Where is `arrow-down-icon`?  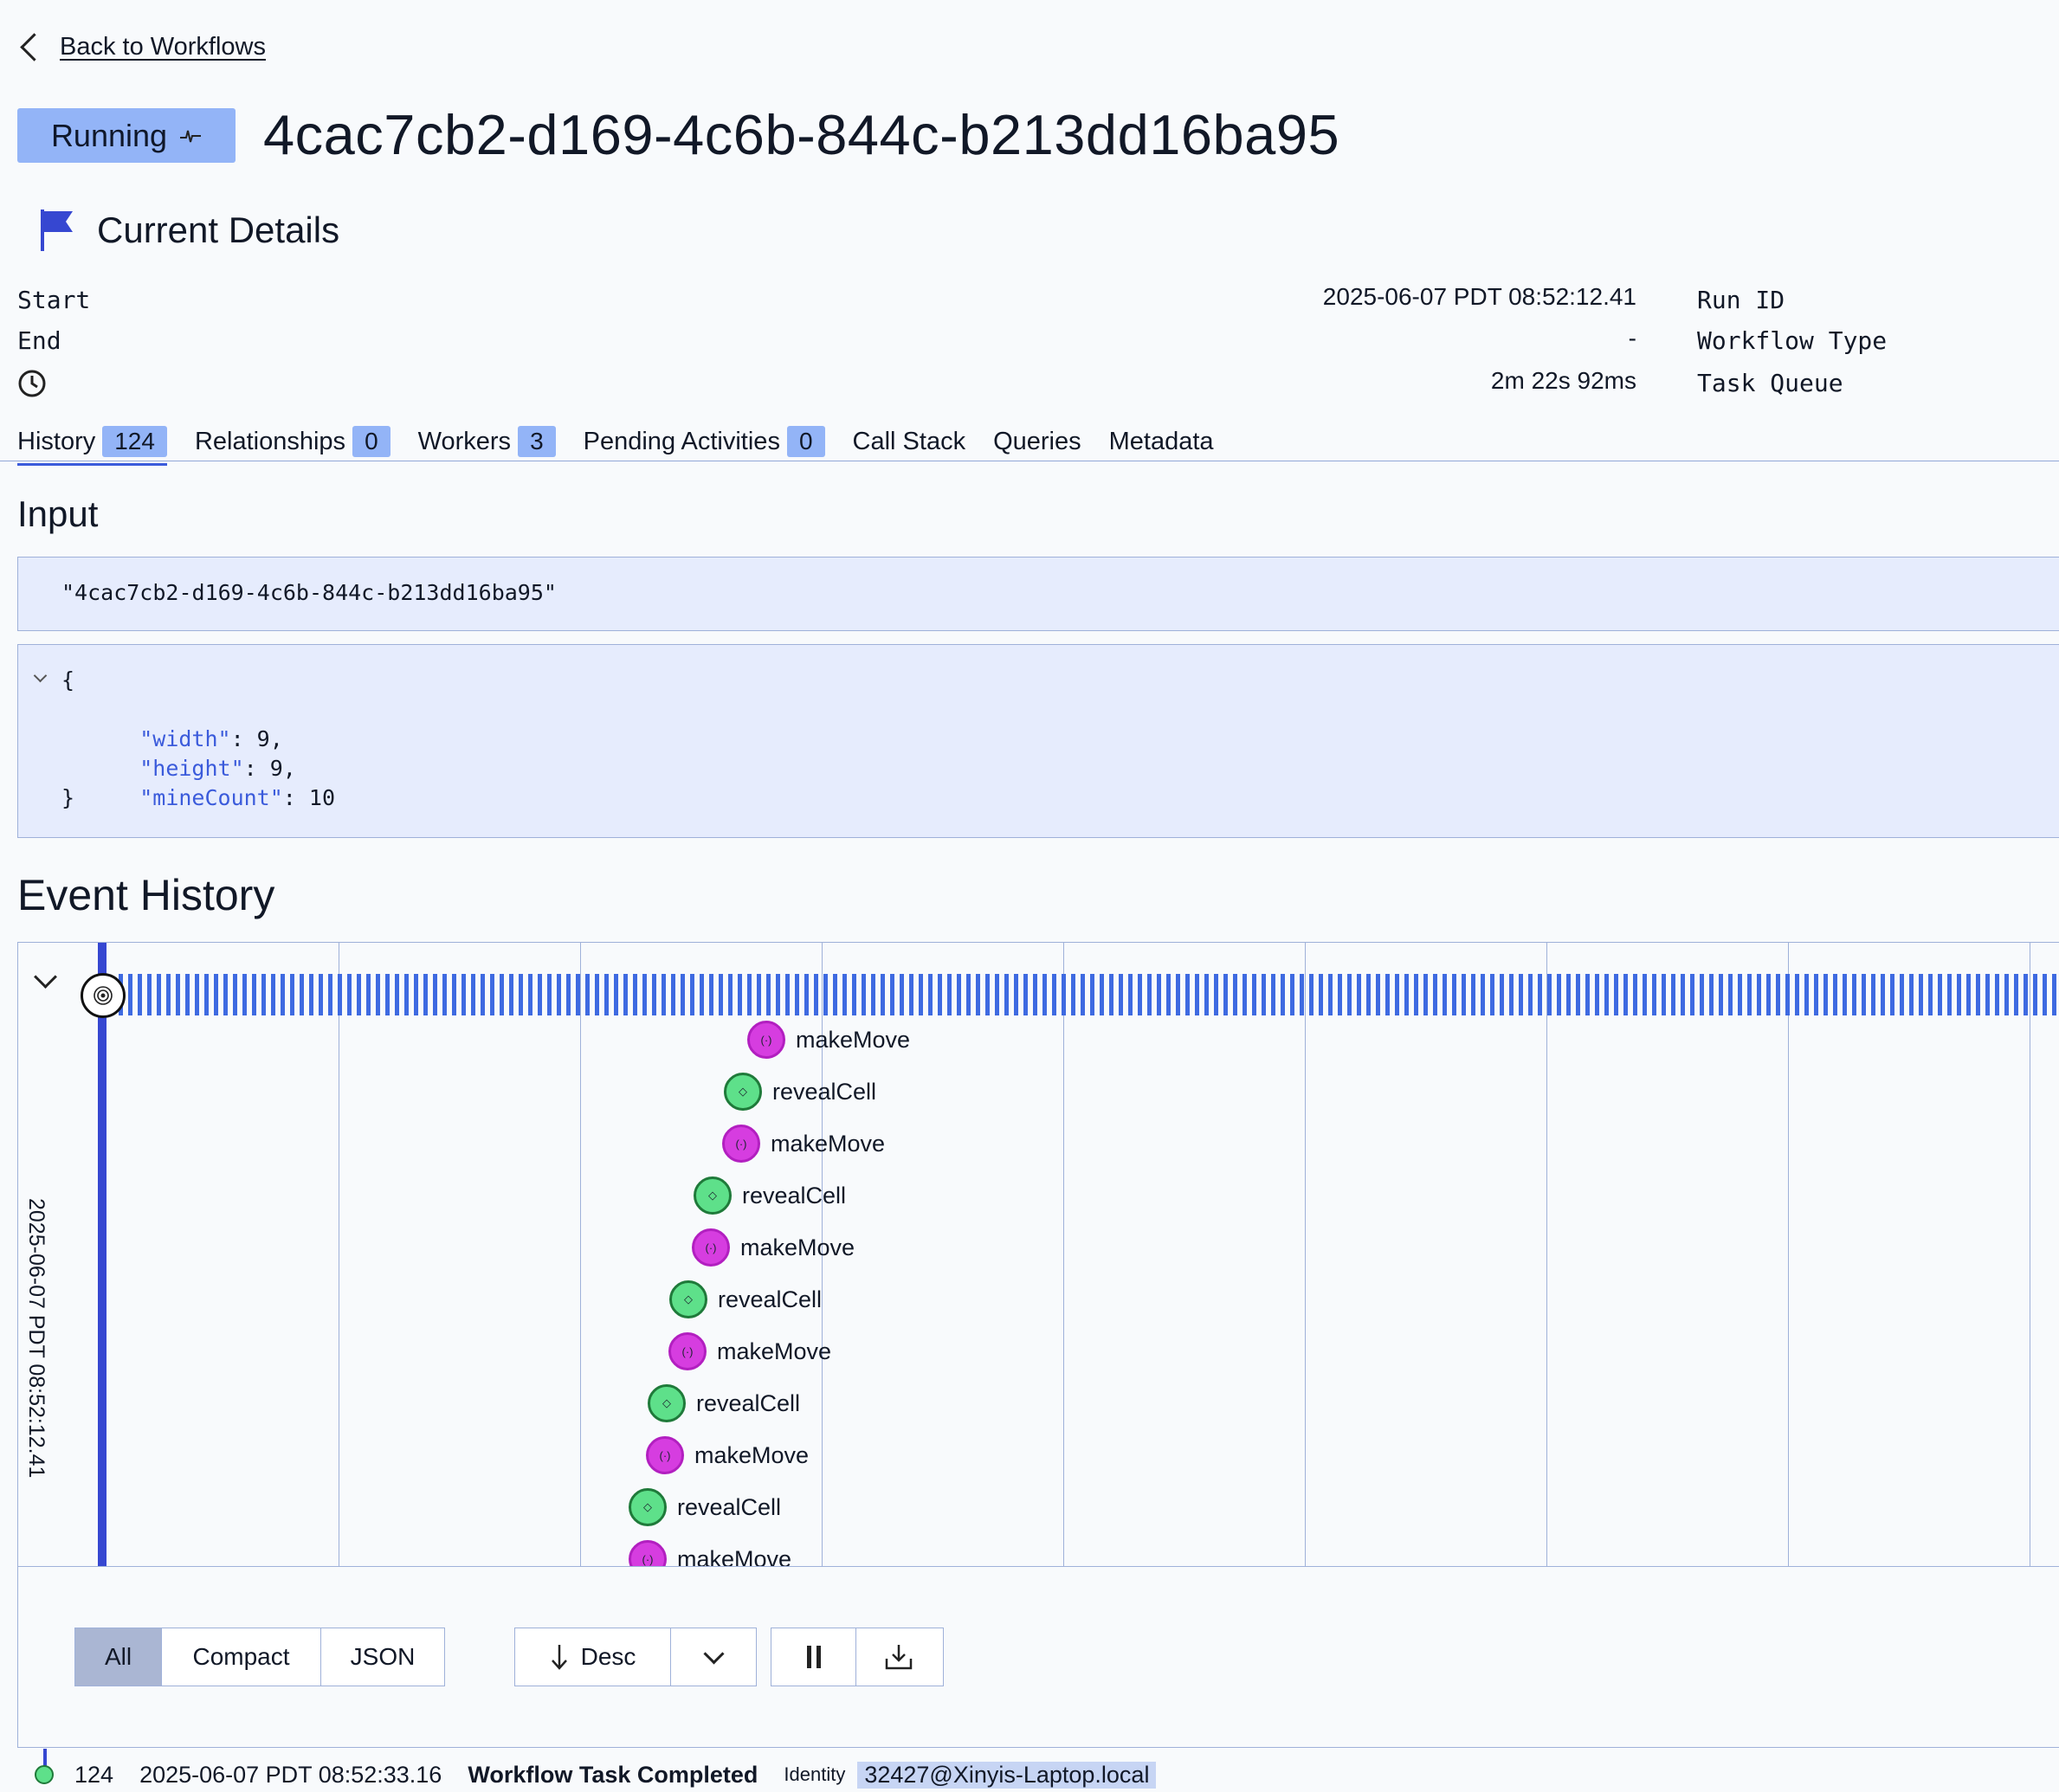
arrow-down-icon is located at coordinates (559, 1658).